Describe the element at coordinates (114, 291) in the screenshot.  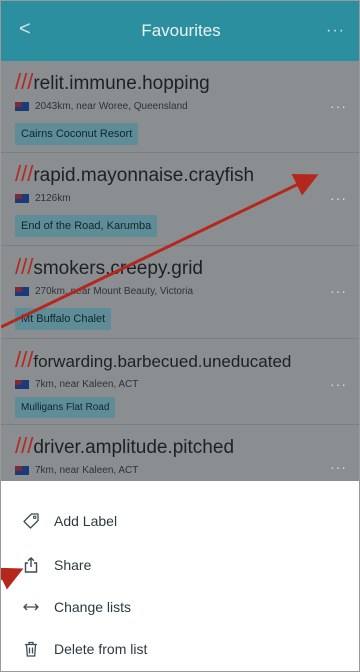
I see `distance-location: 270km, near Mount Beauty, Victoria` at that location.